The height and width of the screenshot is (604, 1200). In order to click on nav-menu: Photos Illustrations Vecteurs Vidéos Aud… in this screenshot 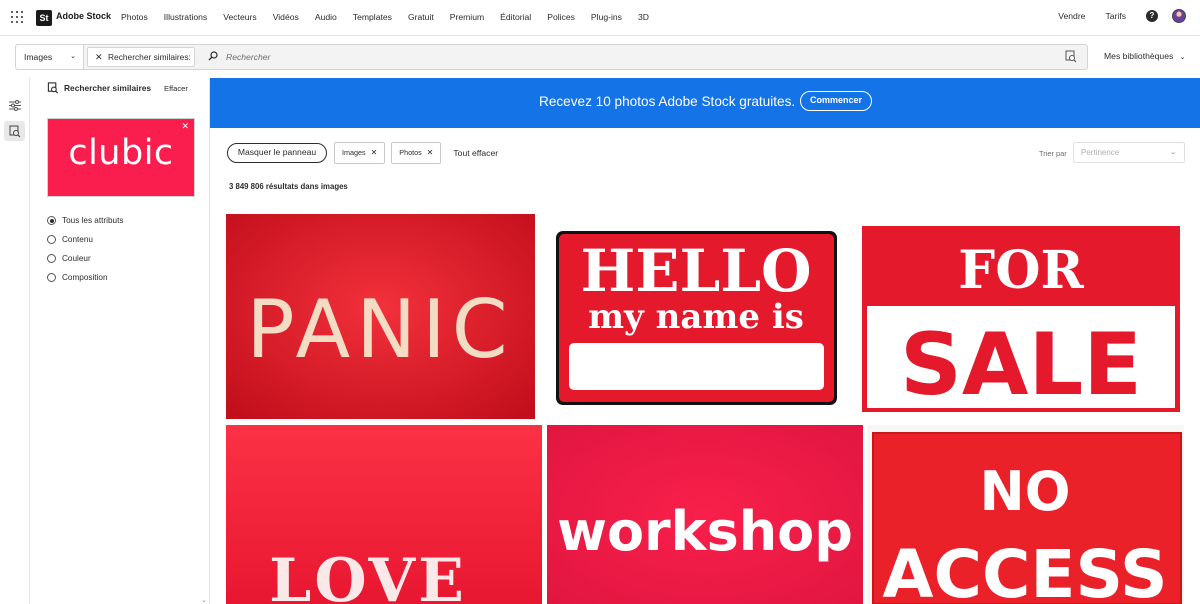, I will do `click(385, 17)`.